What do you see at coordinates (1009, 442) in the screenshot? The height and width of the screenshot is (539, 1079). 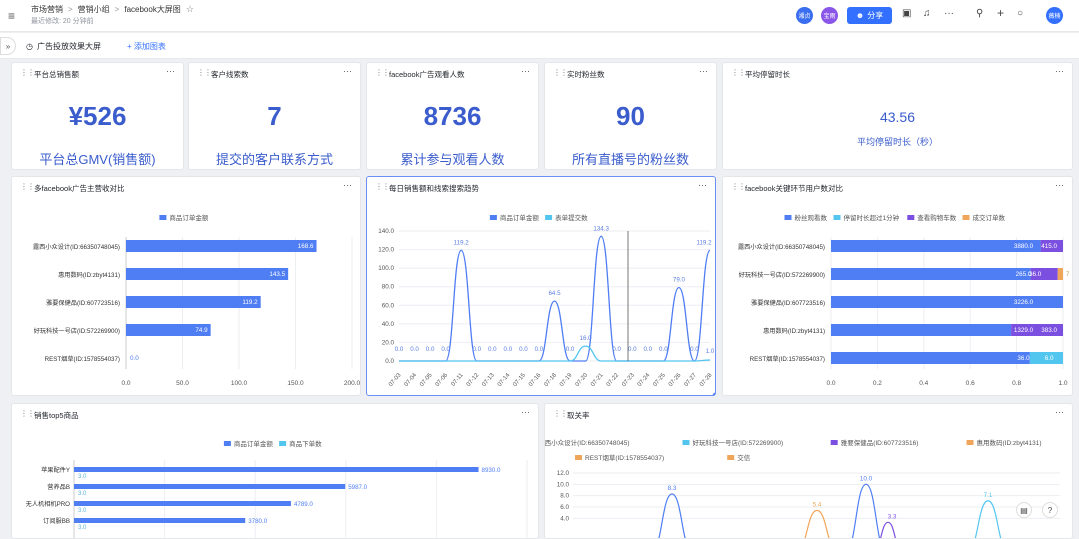 I see `legend-label: 惠用数码(ID:zbyt4131)` at bounding box center [1009, 442].